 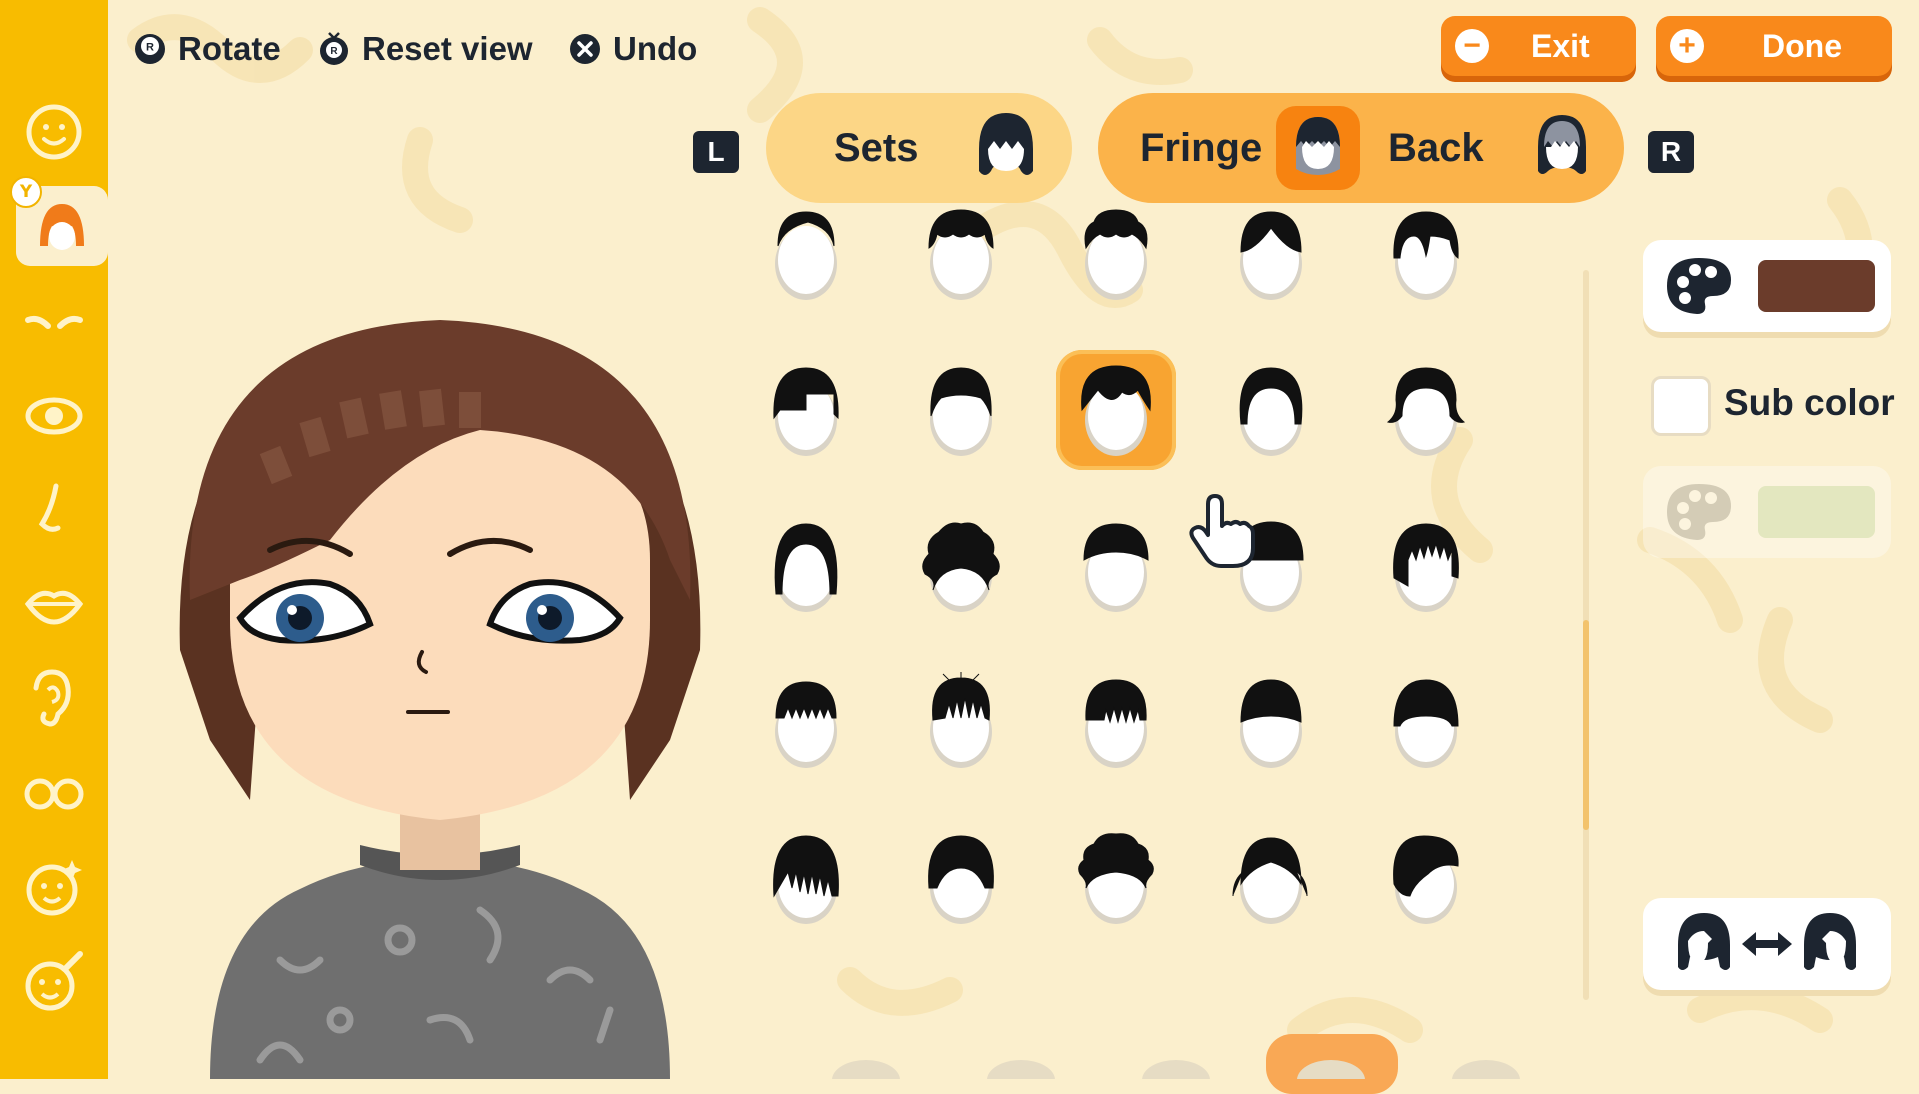 I want to click on y-button-badge: Y, so click(x=26, y=192).